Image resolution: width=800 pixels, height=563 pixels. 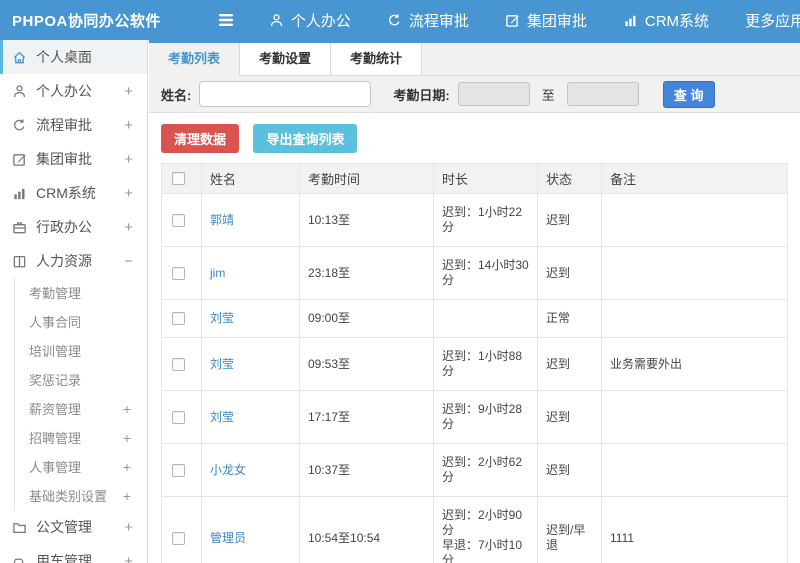 I want to click on query-button: 查 询, so click(x=688, y=94).